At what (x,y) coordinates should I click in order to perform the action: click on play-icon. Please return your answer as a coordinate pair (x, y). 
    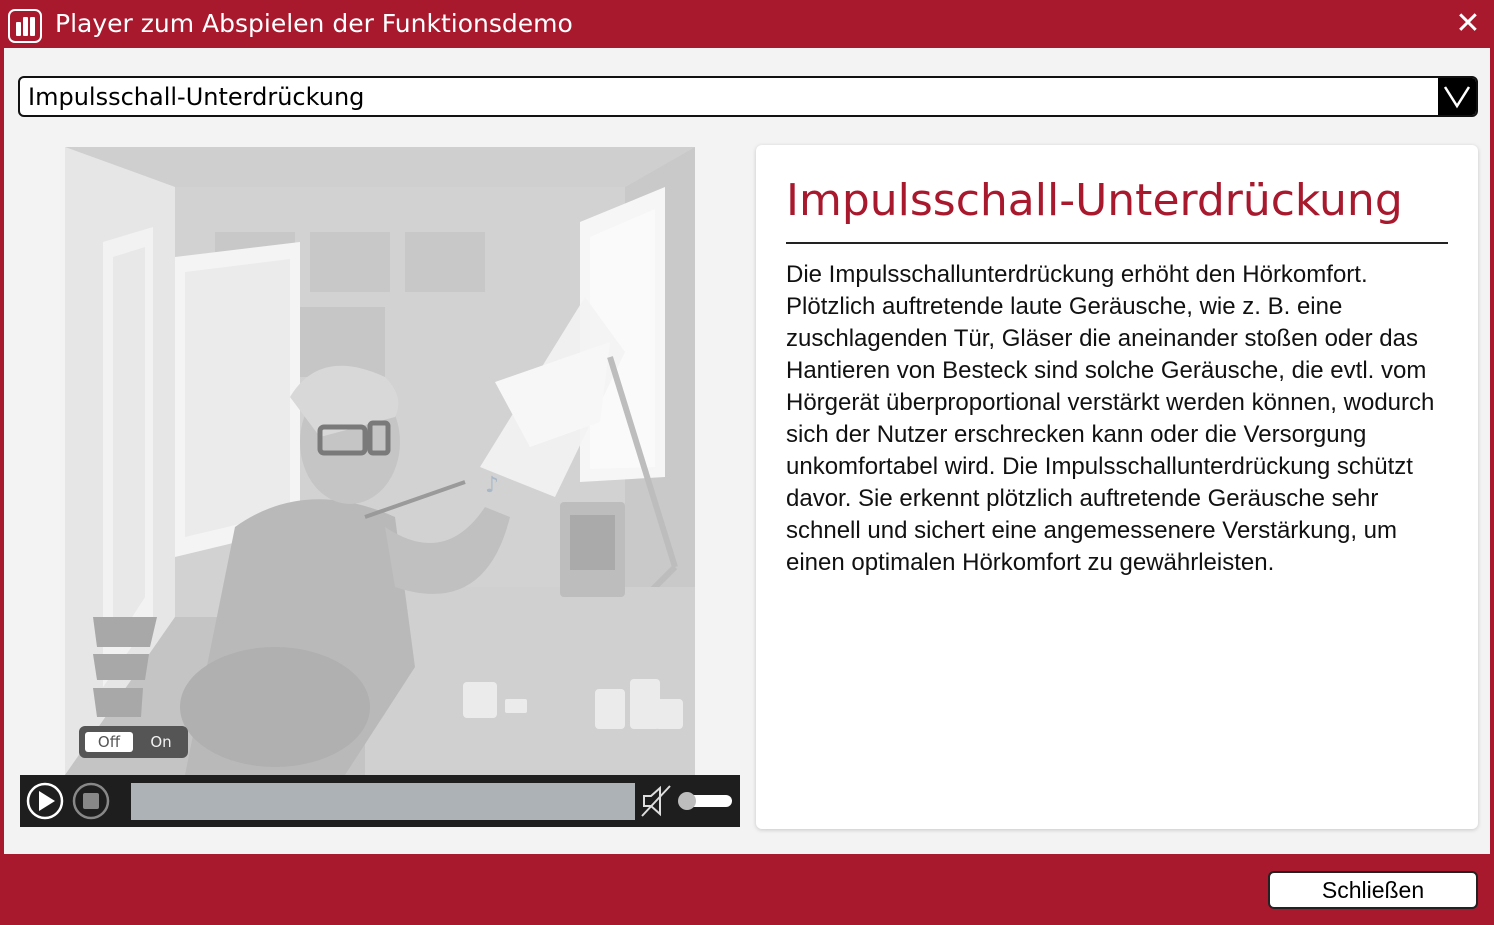
    Looking at the image, I should click on (45, 801).